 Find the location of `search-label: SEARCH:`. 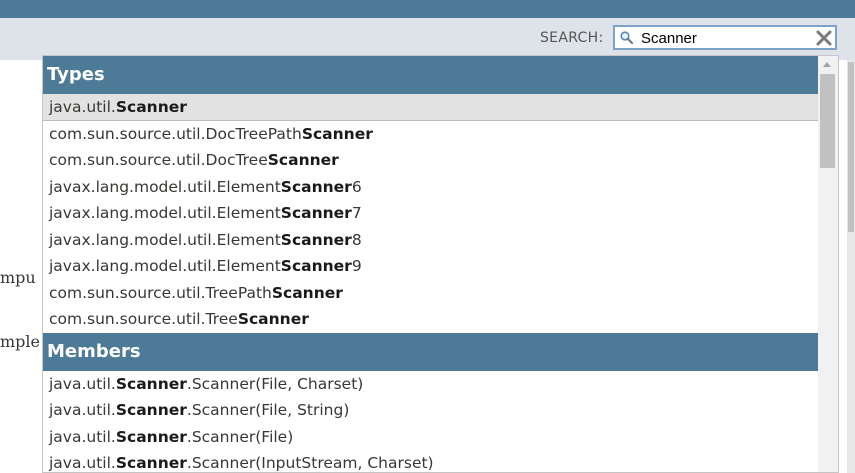

search-label: SEARCH: is located at coordinates (572, 38).